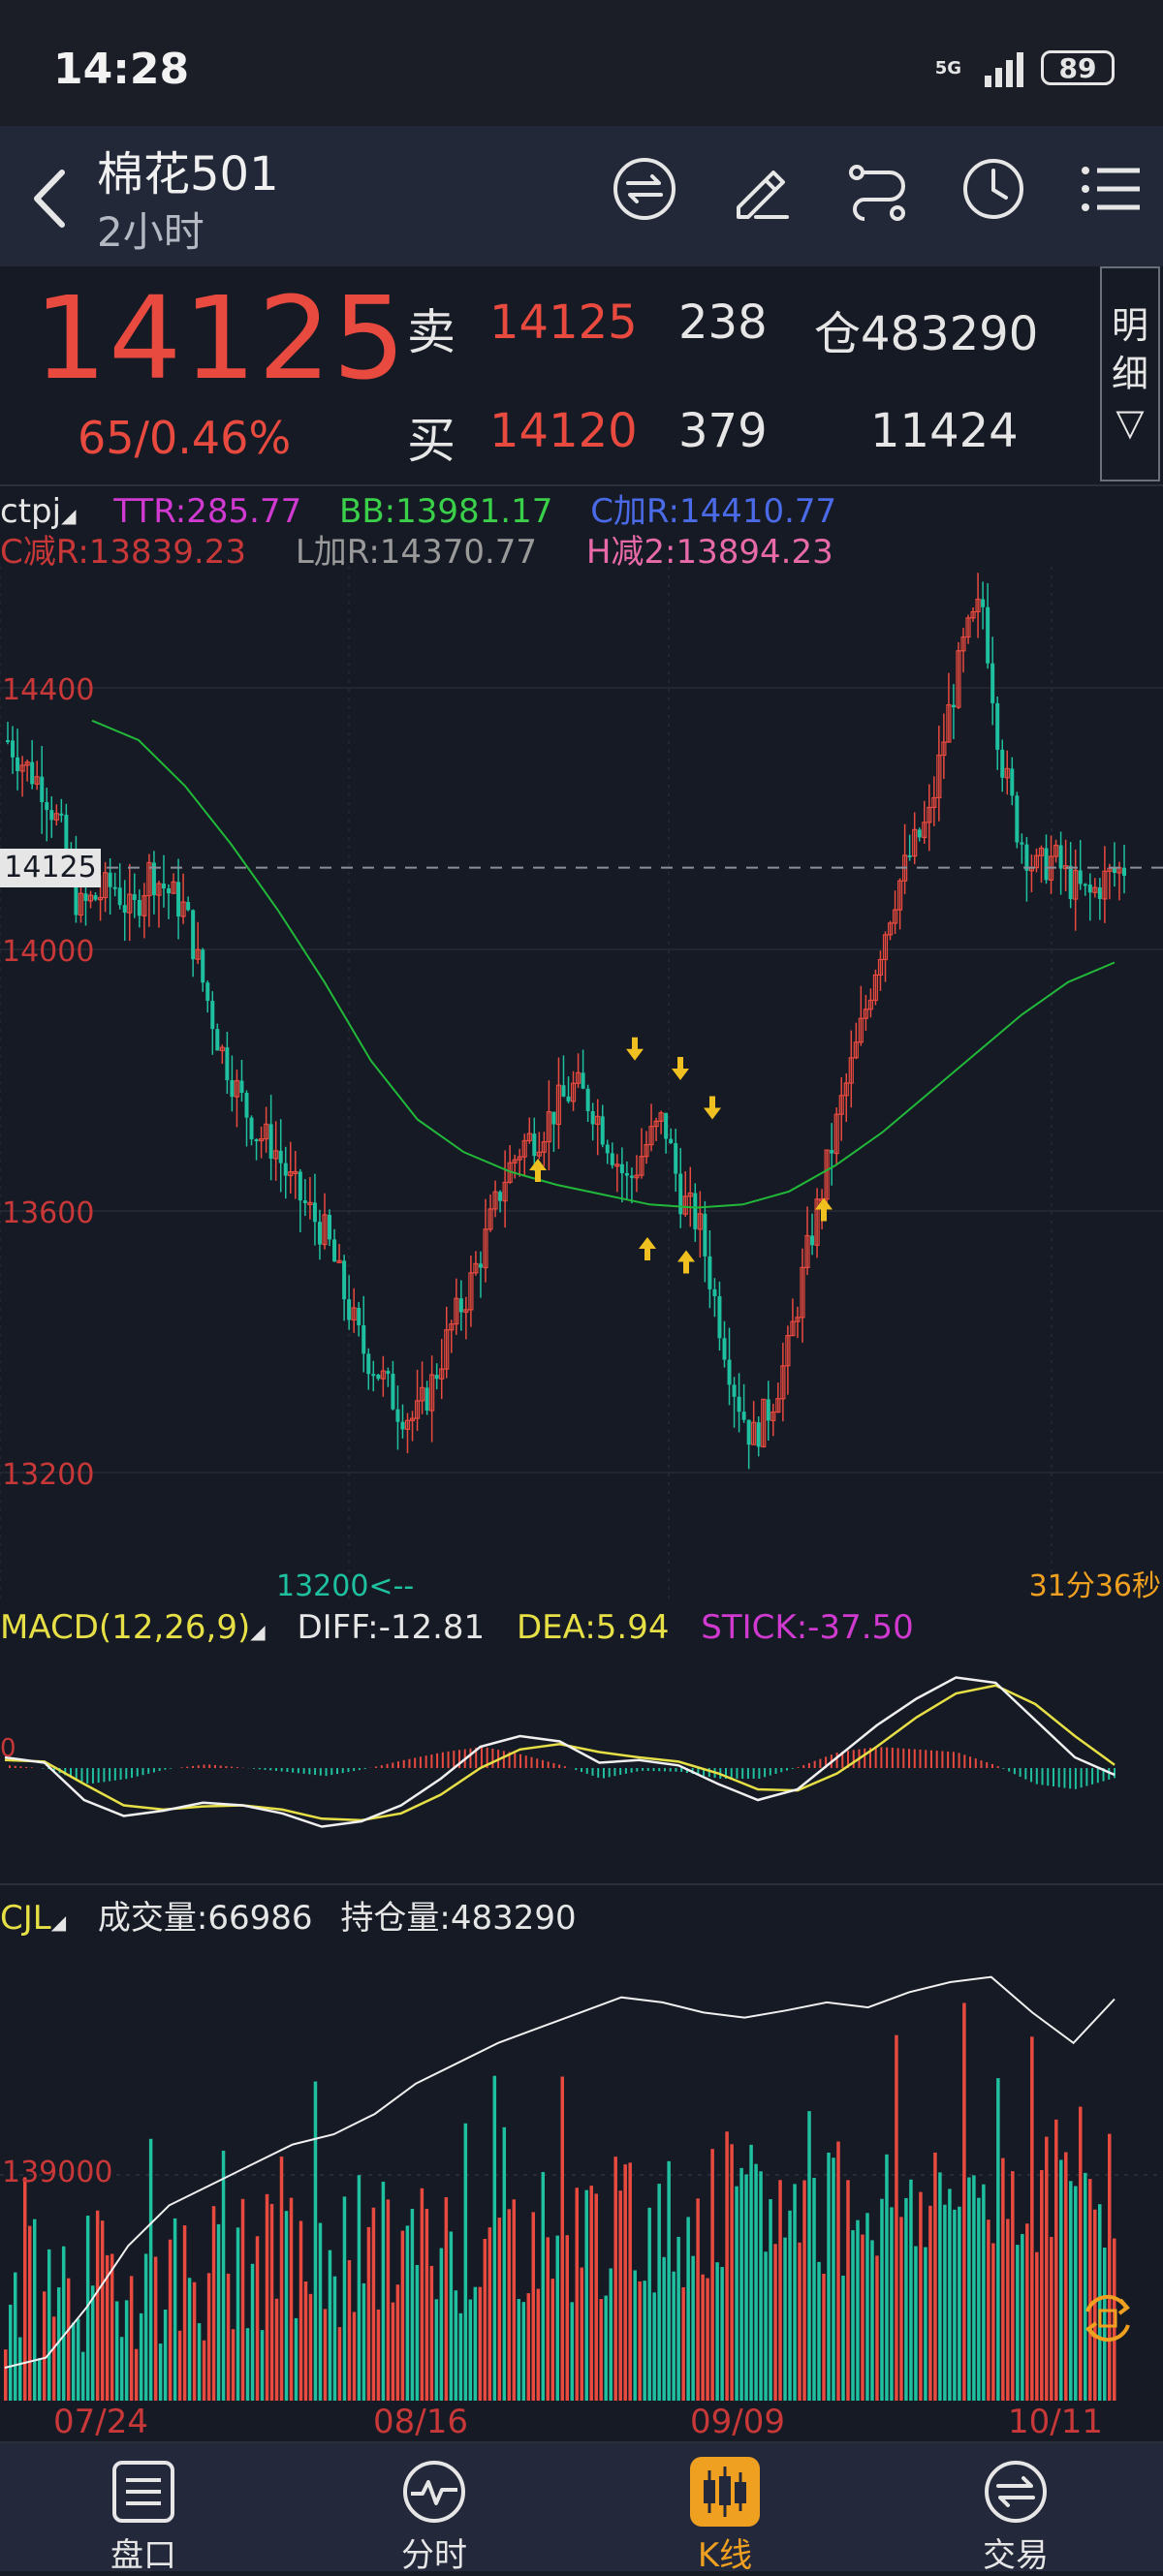 The image size is (1163, 2576). I want to click on detail-button: 明 细 ▽, so click(1130, 373).